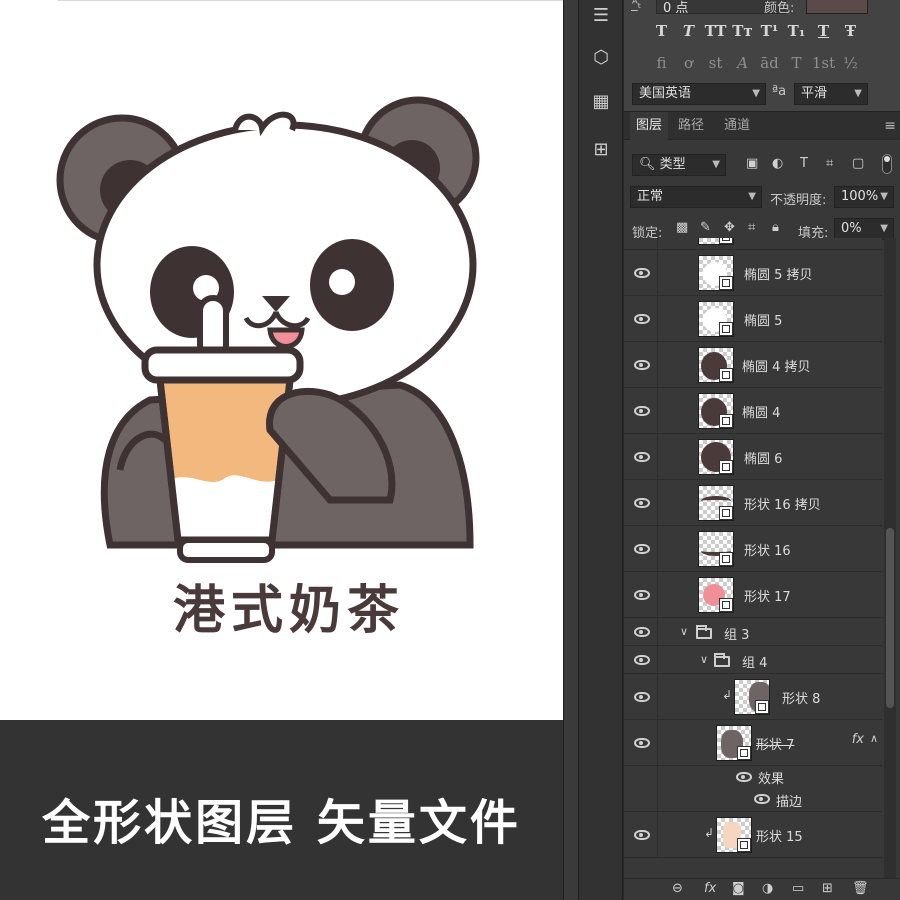 This screenshot has width=900, height=900. What do you see at coordinates (753, 743) in the screenshot?
I see `layer-row: 形状 7 fx ∧` at bounding box center [753, 743].